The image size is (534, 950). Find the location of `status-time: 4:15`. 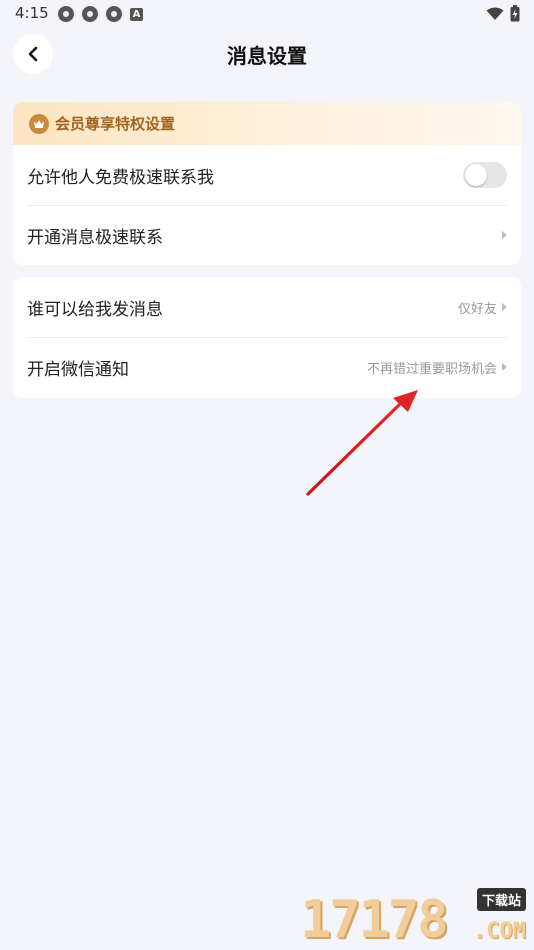

status-time: 4:15 is located at coordinates (32, 13).